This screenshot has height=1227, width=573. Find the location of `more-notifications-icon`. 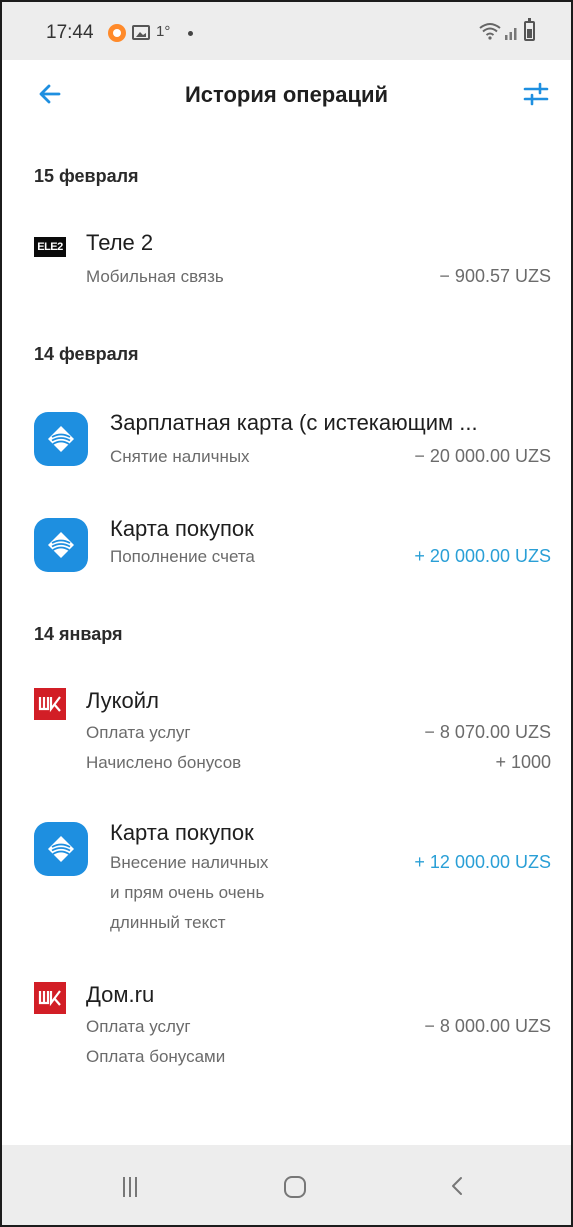

more-notifications-icon is located at coordinates (190, 33).